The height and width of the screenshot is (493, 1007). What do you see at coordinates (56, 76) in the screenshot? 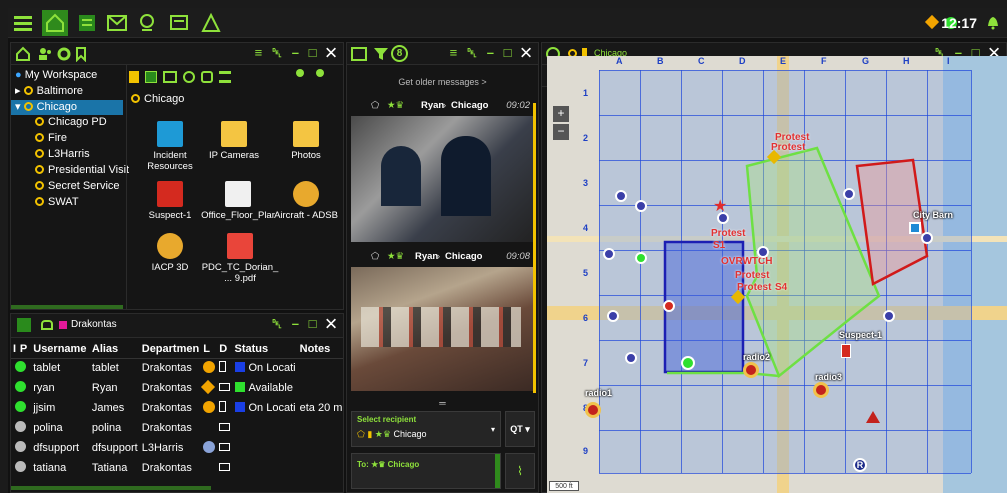
I see `tree-item-my-workspace: ● My Workspace` at bounding box center [56, 76].